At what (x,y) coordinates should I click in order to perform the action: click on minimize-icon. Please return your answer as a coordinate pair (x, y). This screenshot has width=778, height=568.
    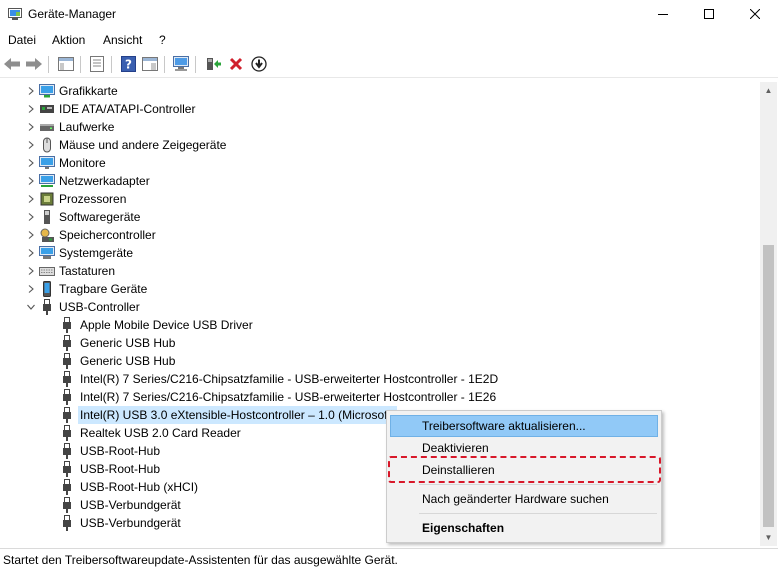
    Looking at the image, I should click on (663, 15).